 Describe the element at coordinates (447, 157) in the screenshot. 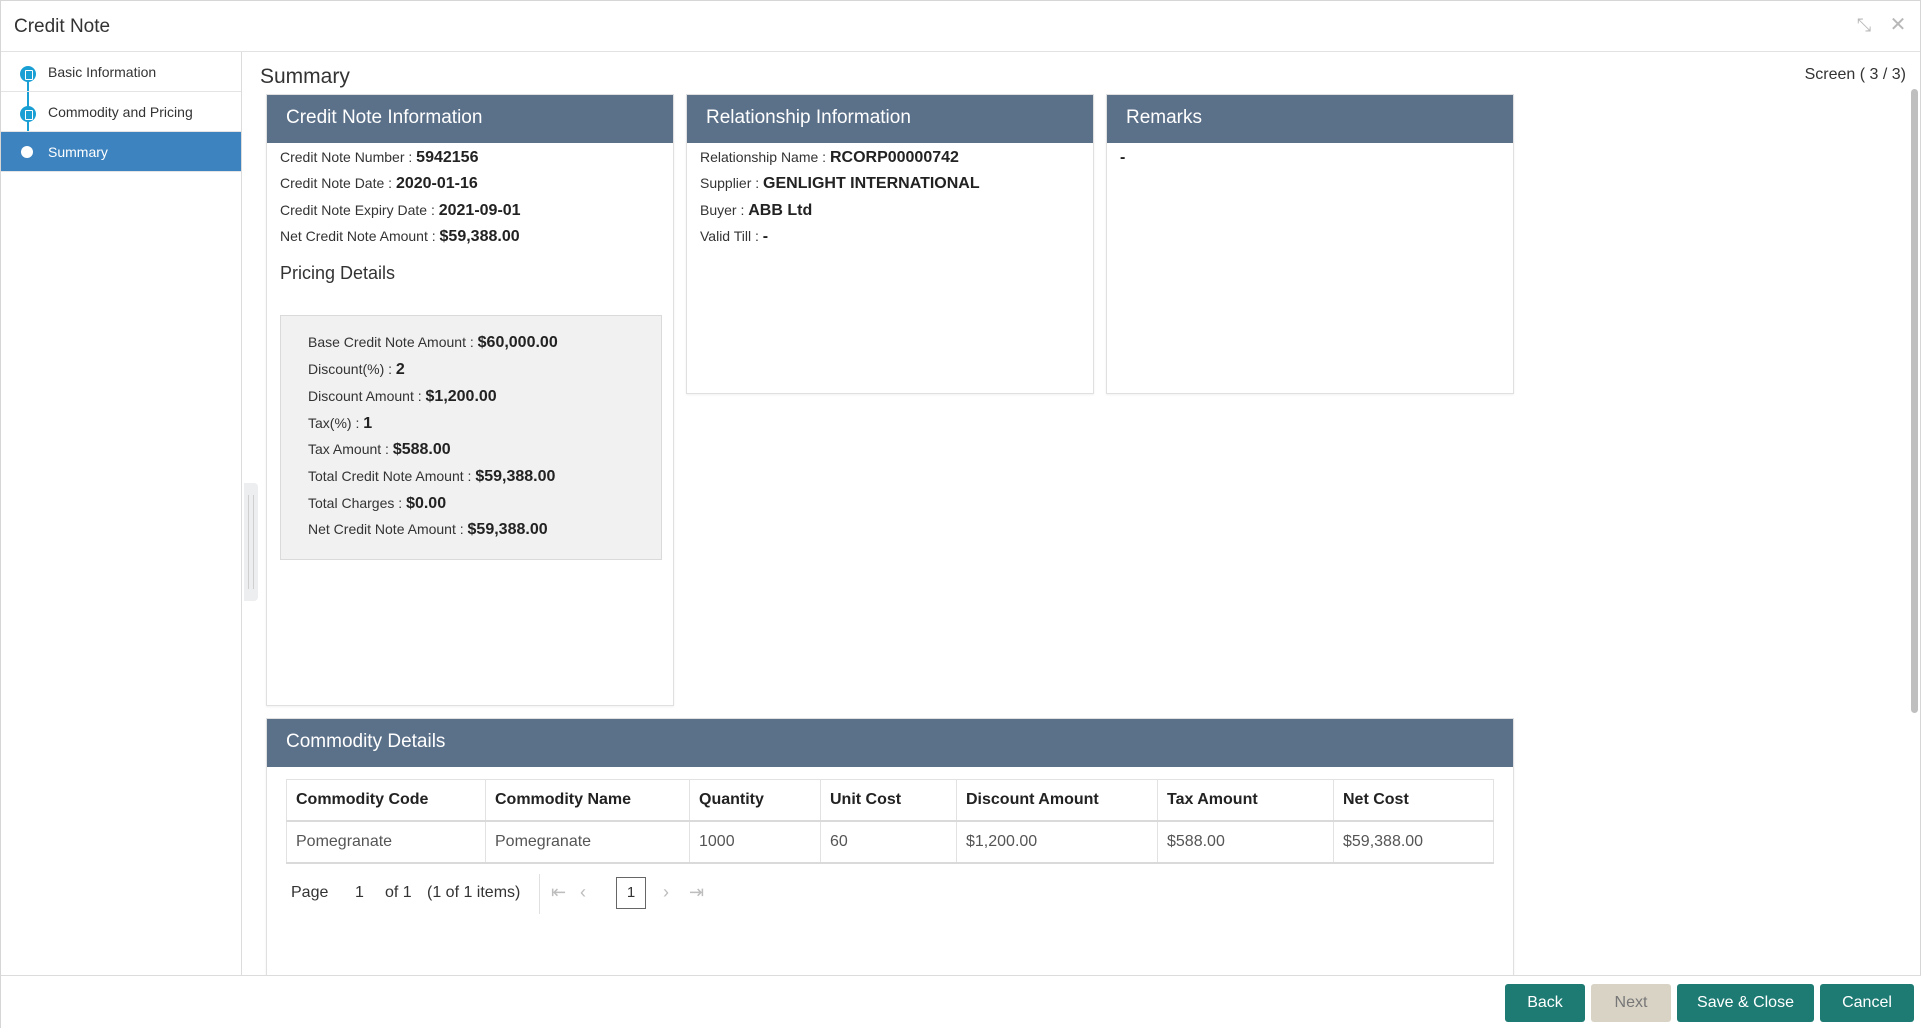

I see `field-value: 5942156` at that location.